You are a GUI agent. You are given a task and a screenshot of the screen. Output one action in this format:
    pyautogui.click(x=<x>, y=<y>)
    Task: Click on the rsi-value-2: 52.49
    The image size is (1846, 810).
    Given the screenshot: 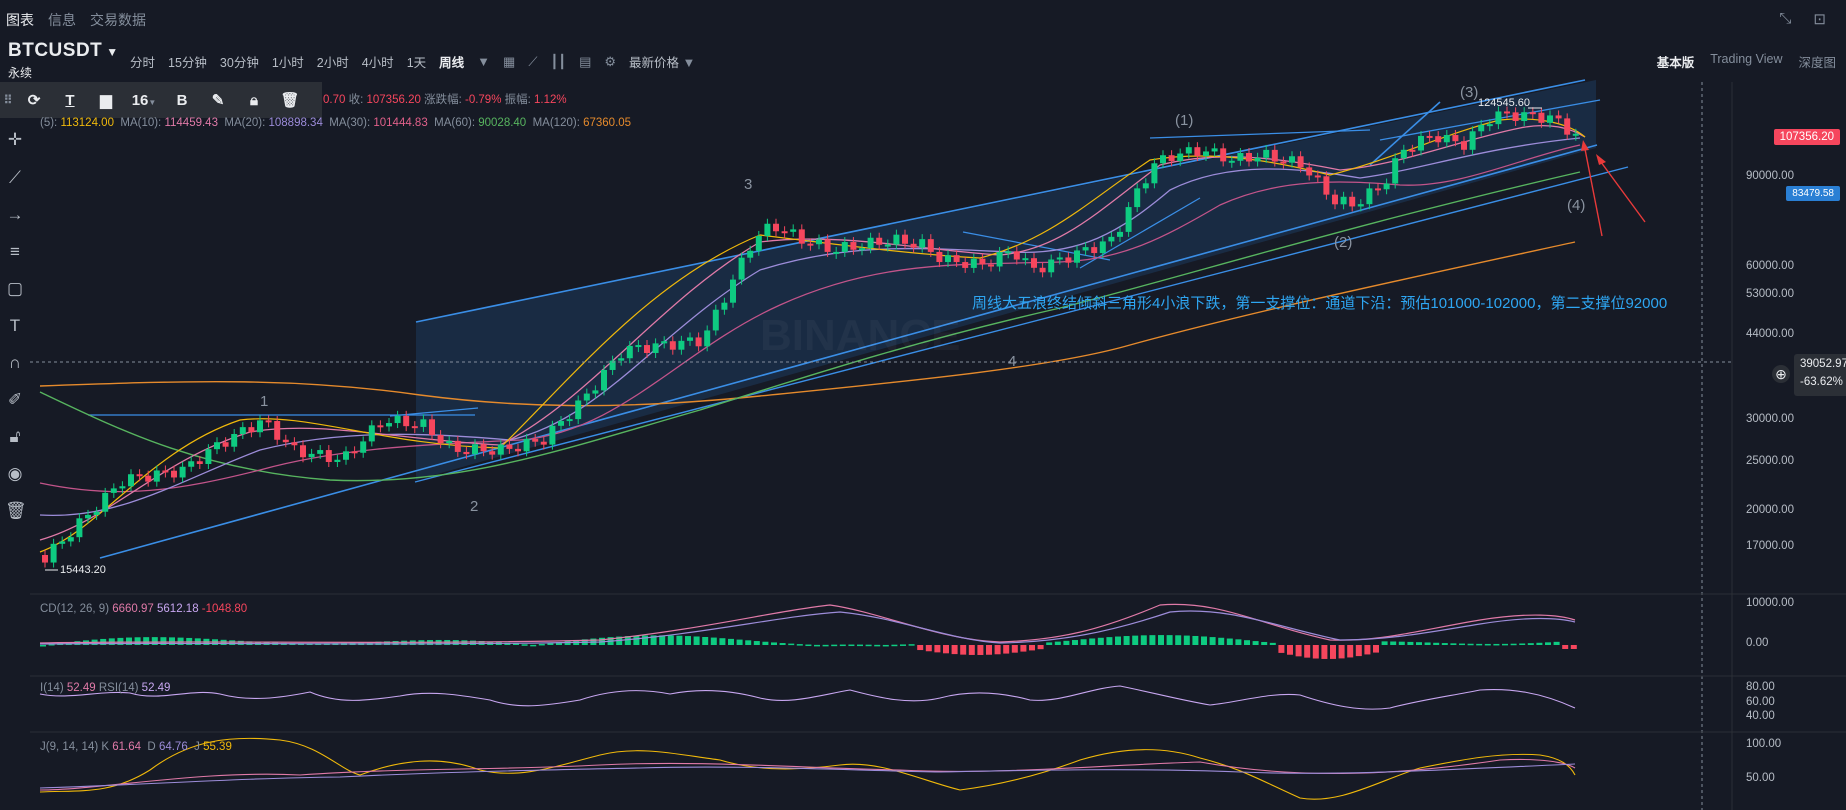 What is the action you would take?
    pyautogui.click(x=156, y=688)
    